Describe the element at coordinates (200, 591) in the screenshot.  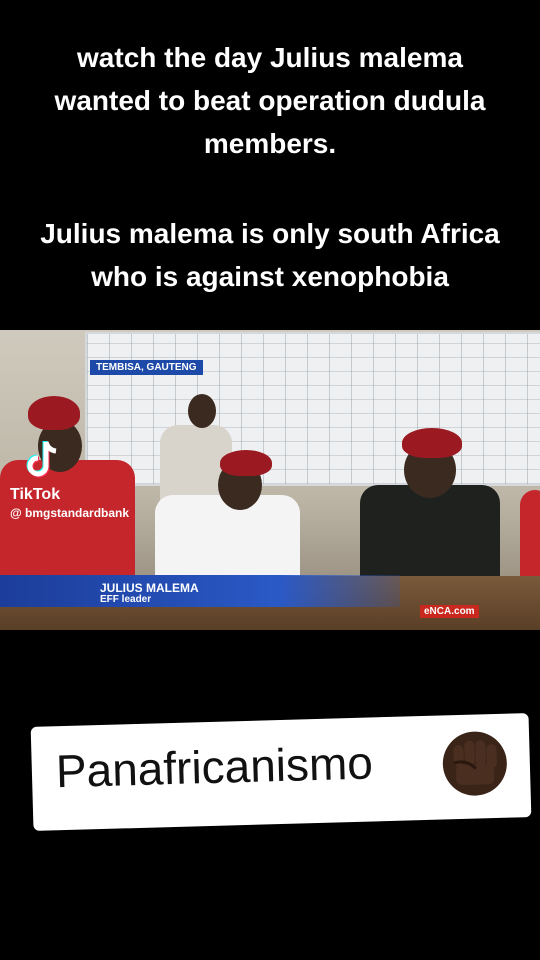
I see `lower-third-bar` at that location.